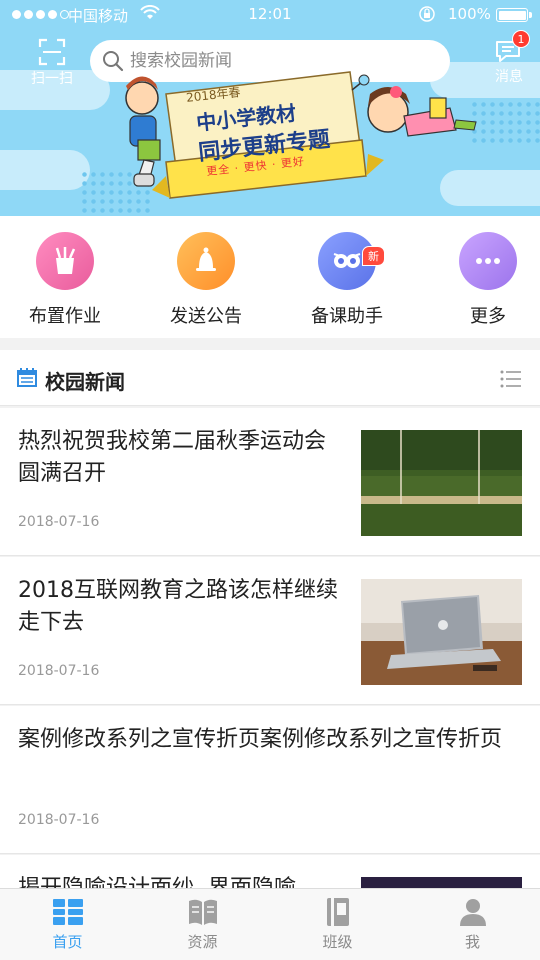 The width and height of the screenshot is (540, 960). Describe the element at coordinates (337, 912) in the screenshot. I see `notebook-icon` at that location.